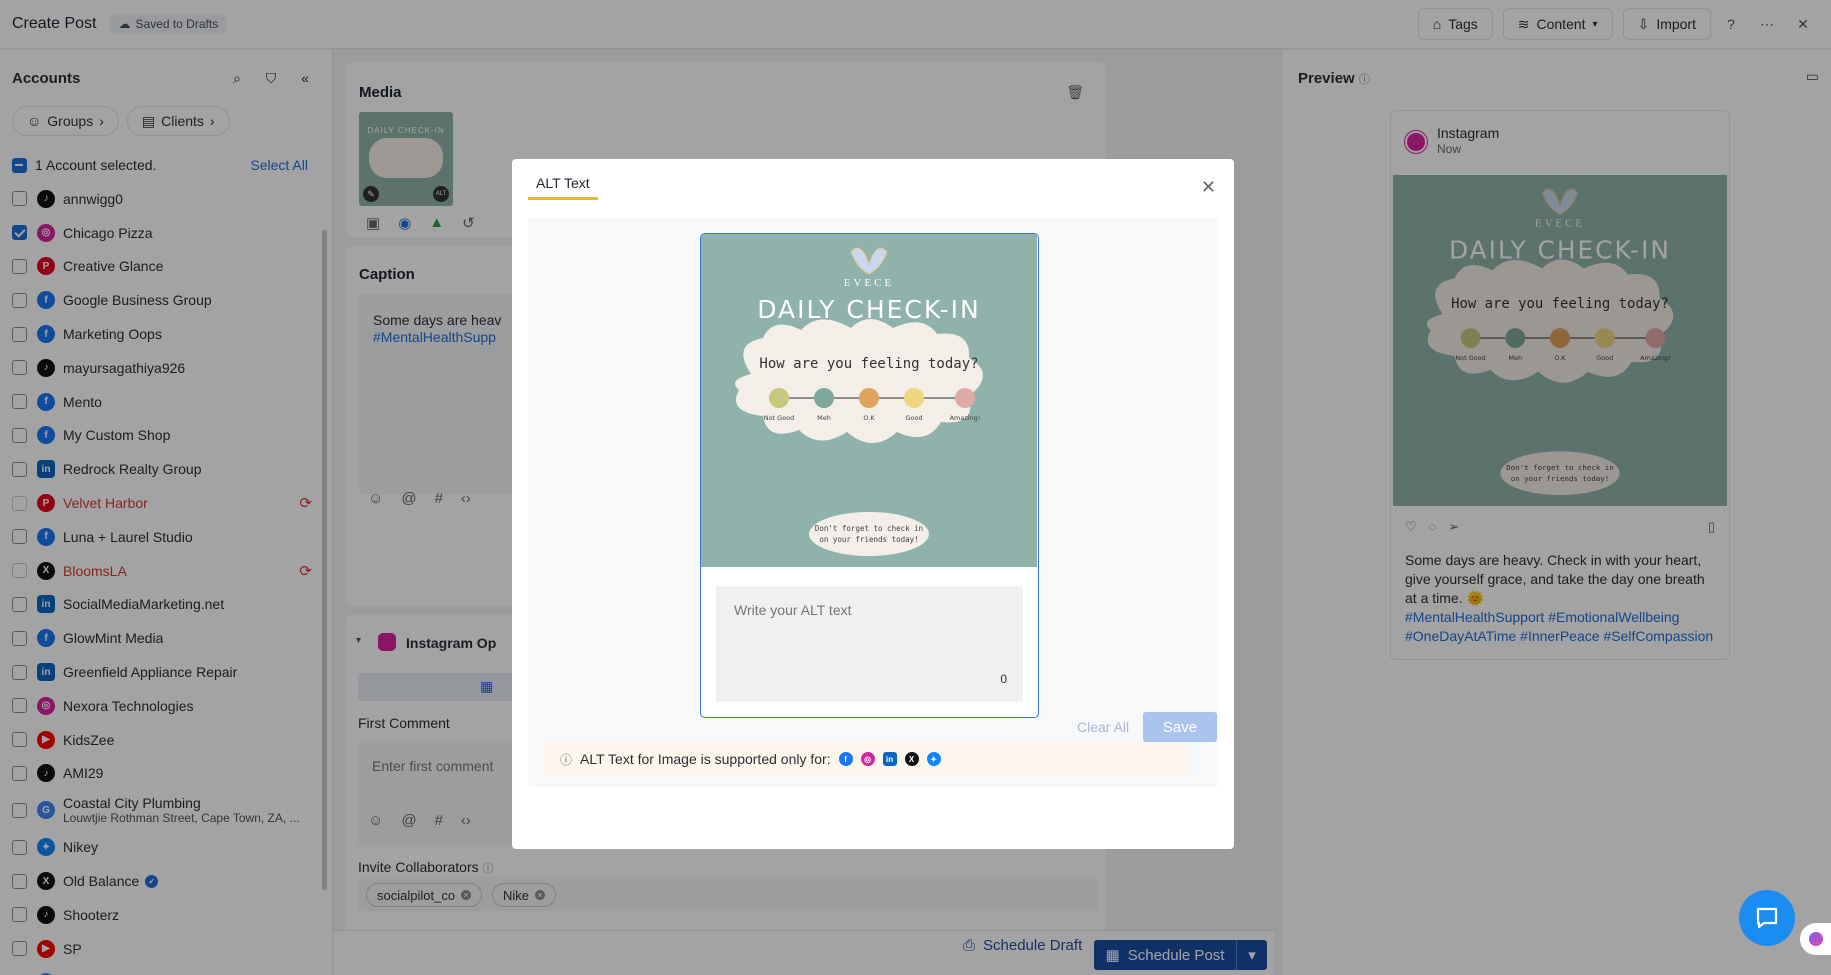 The image size is (1831, 975). What do you see at coordinates (1180, 727) in the screenshot?
I see `save-button: Save` at bounding box center [1180, 727].